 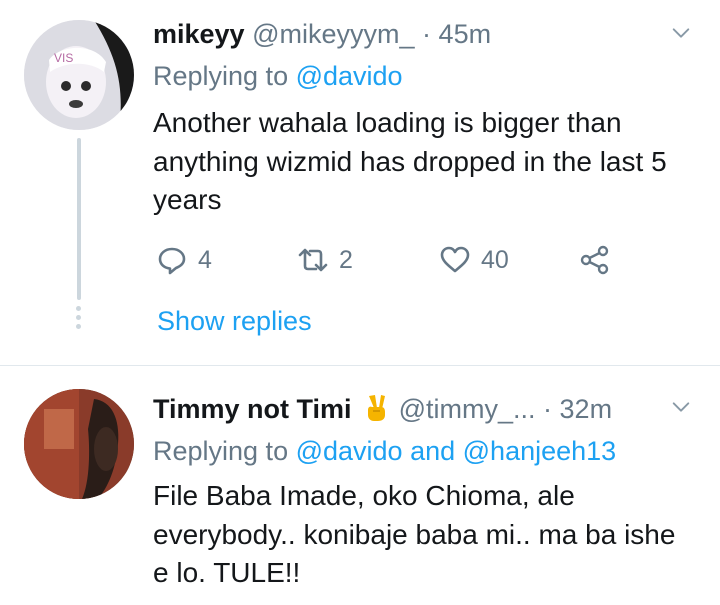 I want to click on avatar-image: VIS, so click(x=79, y=75).